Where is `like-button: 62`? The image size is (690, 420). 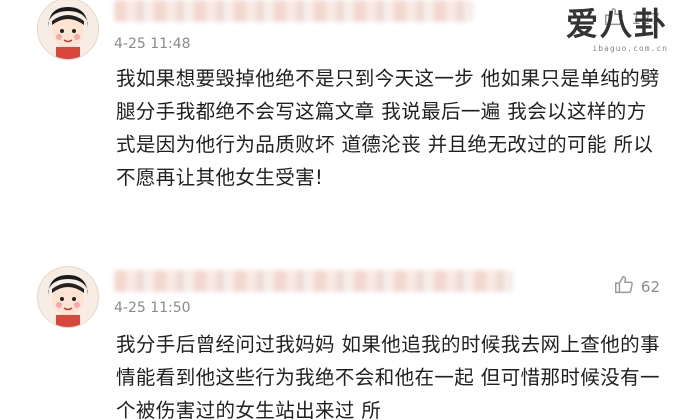
like-button: 62 is located at coordinates (636, 287).